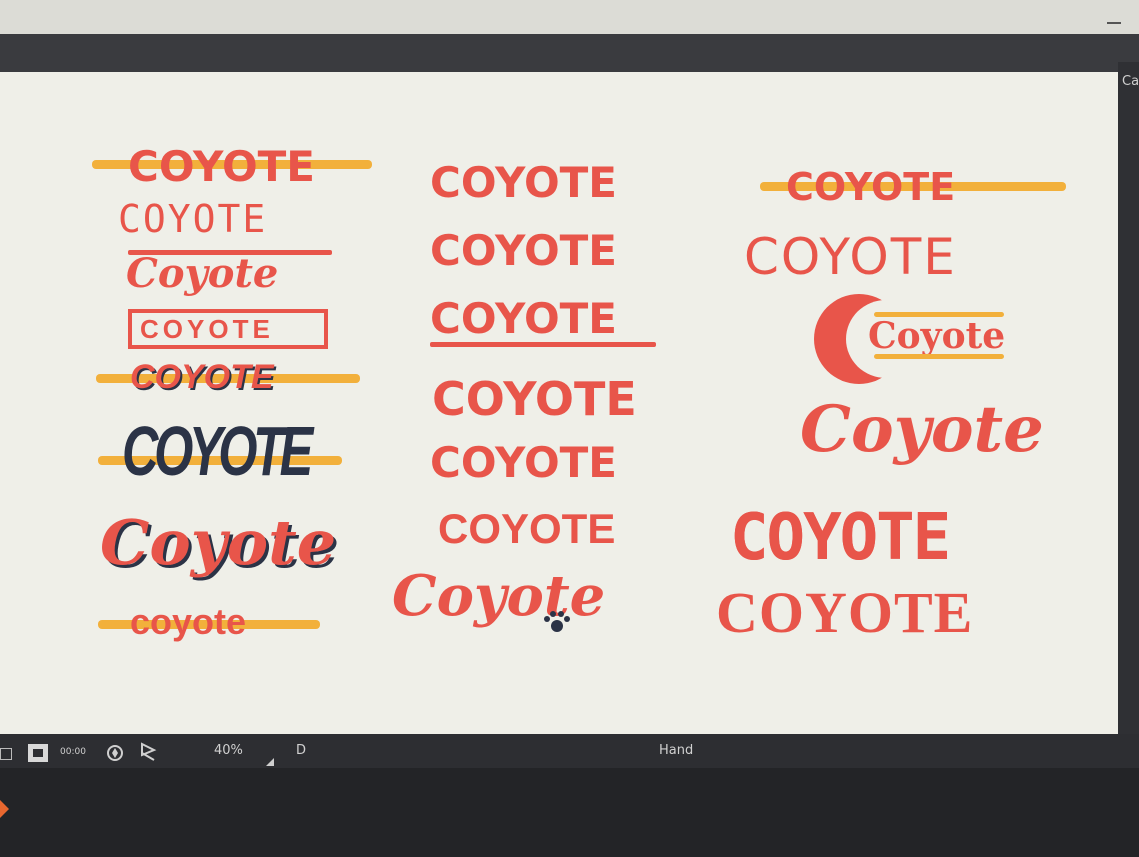 The height and width of the screenshot is (857, 1139). What do you see at coordinates (676, 750) in the screenshot?
I see `active-tool-label: Hand` at bounding box center [676, 750].